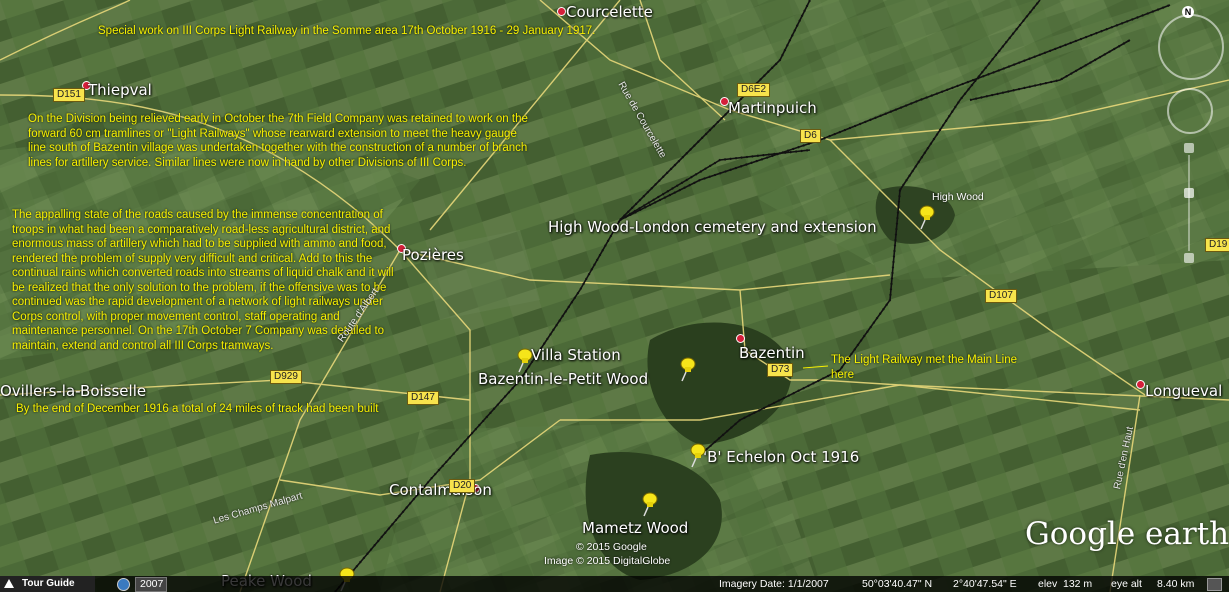 The height and width of the screenshot is (592, 1229). I want to click on pushpin-icon-mametz-wood, so click(650, 504).